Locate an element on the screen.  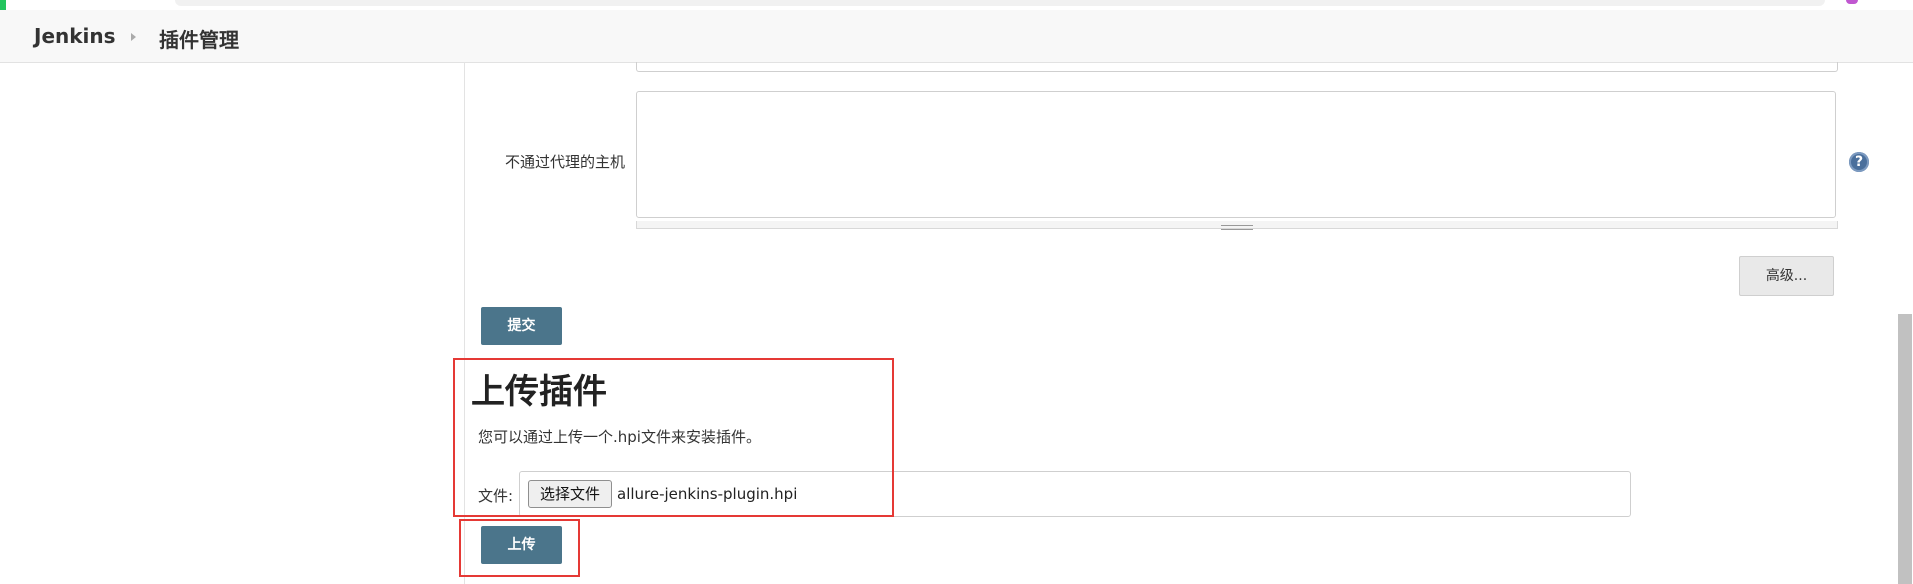
highlight-box-upload-button is located at coordinates (519, 548).